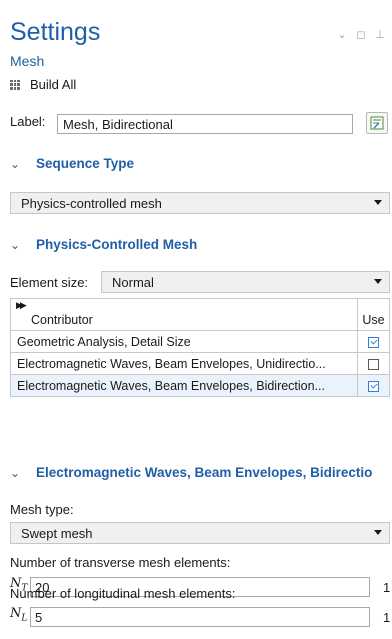 This screenshot has width=392, height=639. I want to click on page-title: Settings, so click(55, 32).